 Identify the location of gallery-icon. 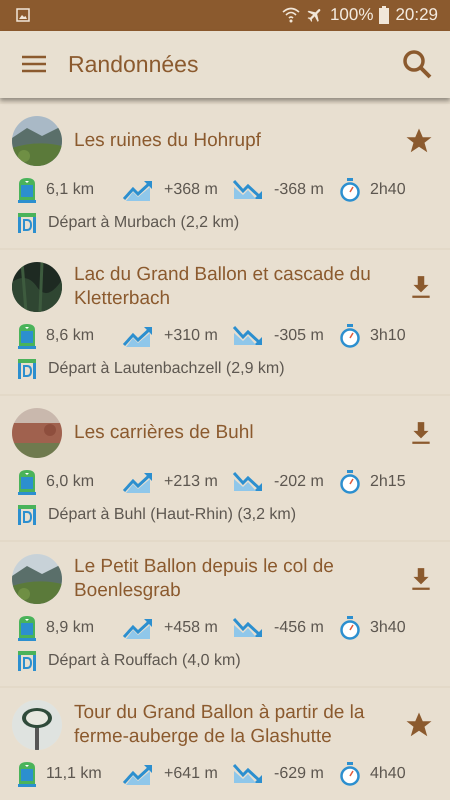
(23, 15).